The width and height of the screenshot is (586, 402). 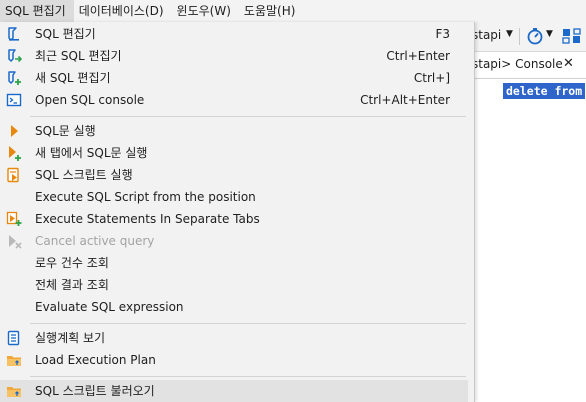 What do you see at coordinates (95, 241) in the screenshot?
I see `menu-item-label: Cancel active query` at bounding box center [95, 241].